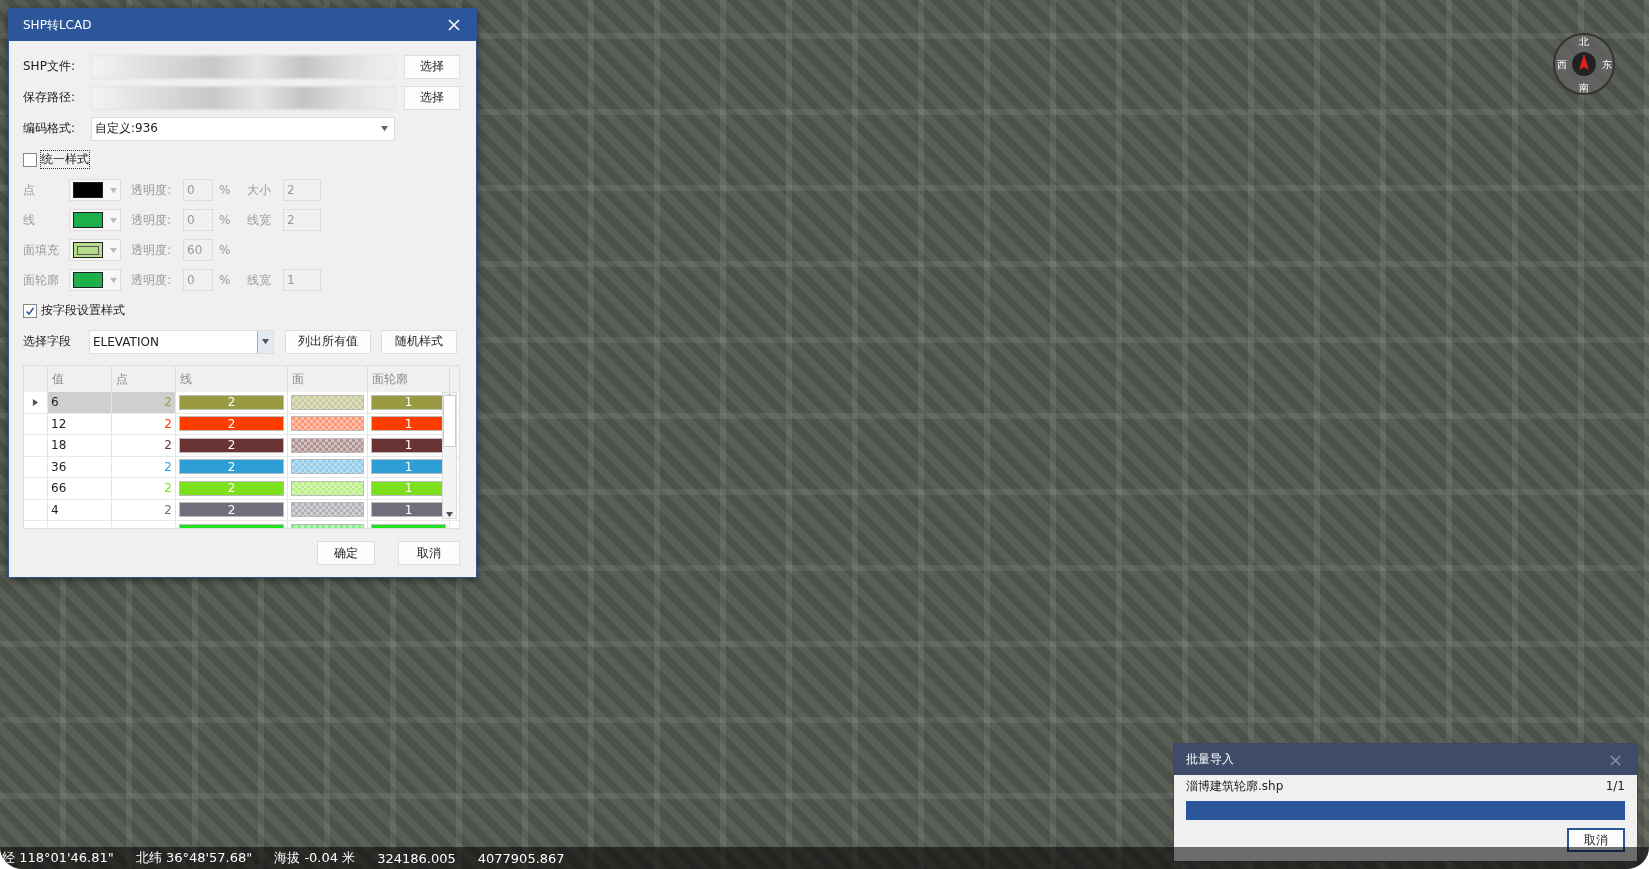 The image size is (1649, 869). Describe the element at coordinates (144, 379) in the screenshot. I see `column-header: 点` at that location.